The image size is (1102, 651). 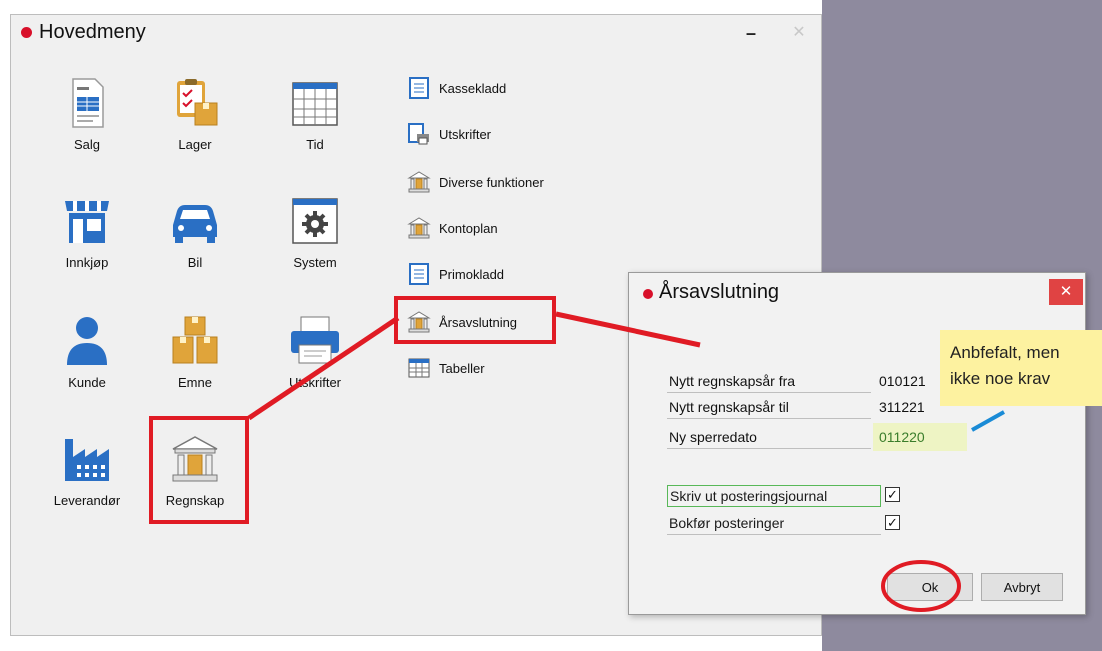 What do you see at coordinates (1022, 587) in the screenshot?
I see `cancel-button: Avbryt` at bounding box center [1022, 587].